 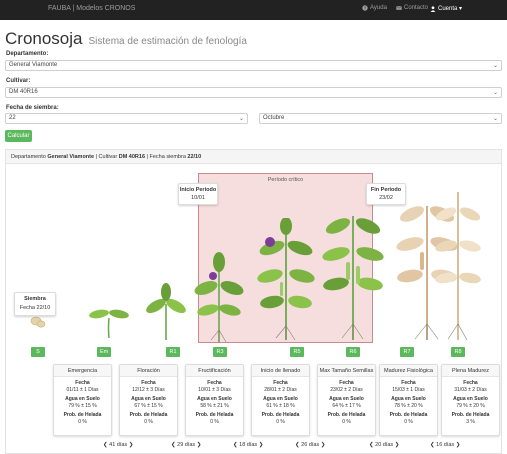 What do you see at coordinates (470, 390) in the screenshot?
I see `card-fecha-value: 31/03 ± 2 Días` at bounding box center [470, 390].